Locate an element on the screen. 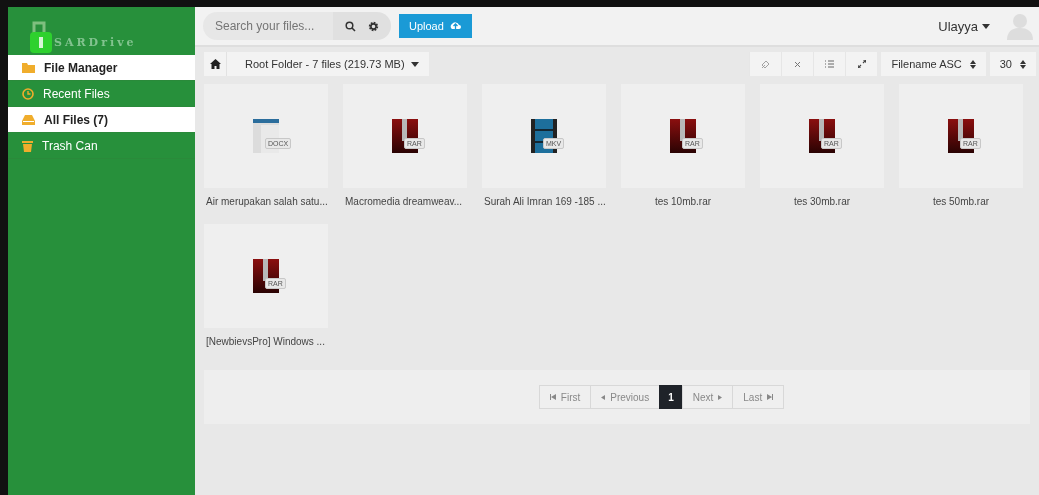 This screenshot has width=1039, height=495. sidebar-label: File Manager is located at coordinates (81, 67).